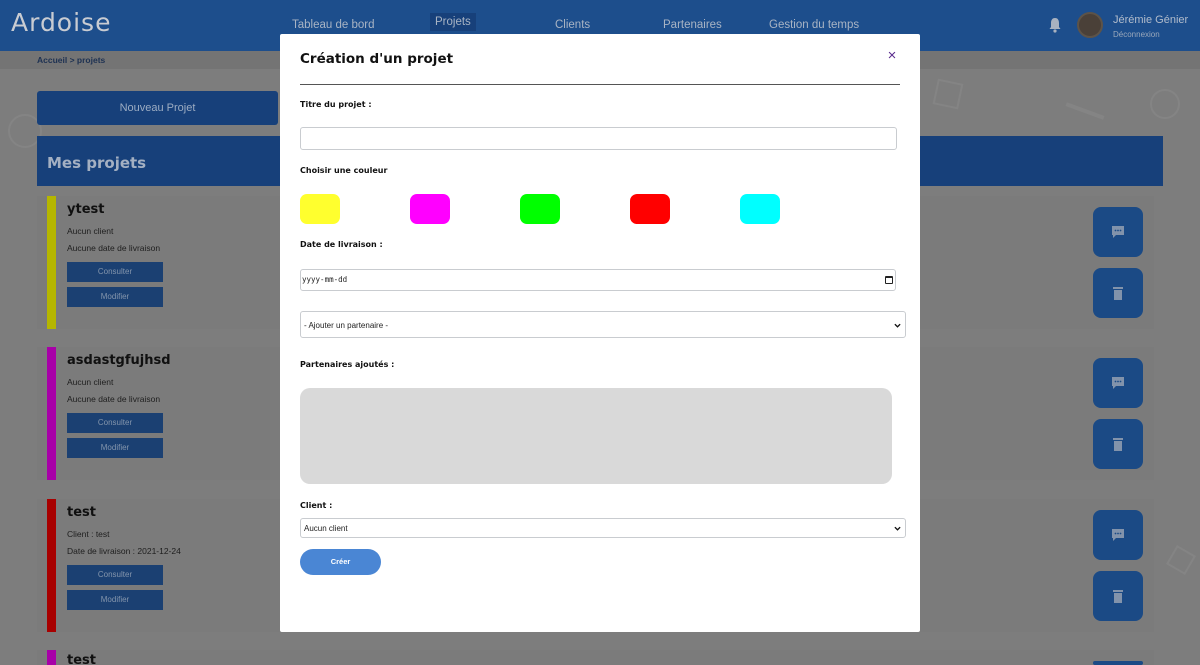  Describe the element at coordinates (124, 551) in the screenshot. I see `project-delivery-date: Date de livraison : 2021-12-24` at that location.